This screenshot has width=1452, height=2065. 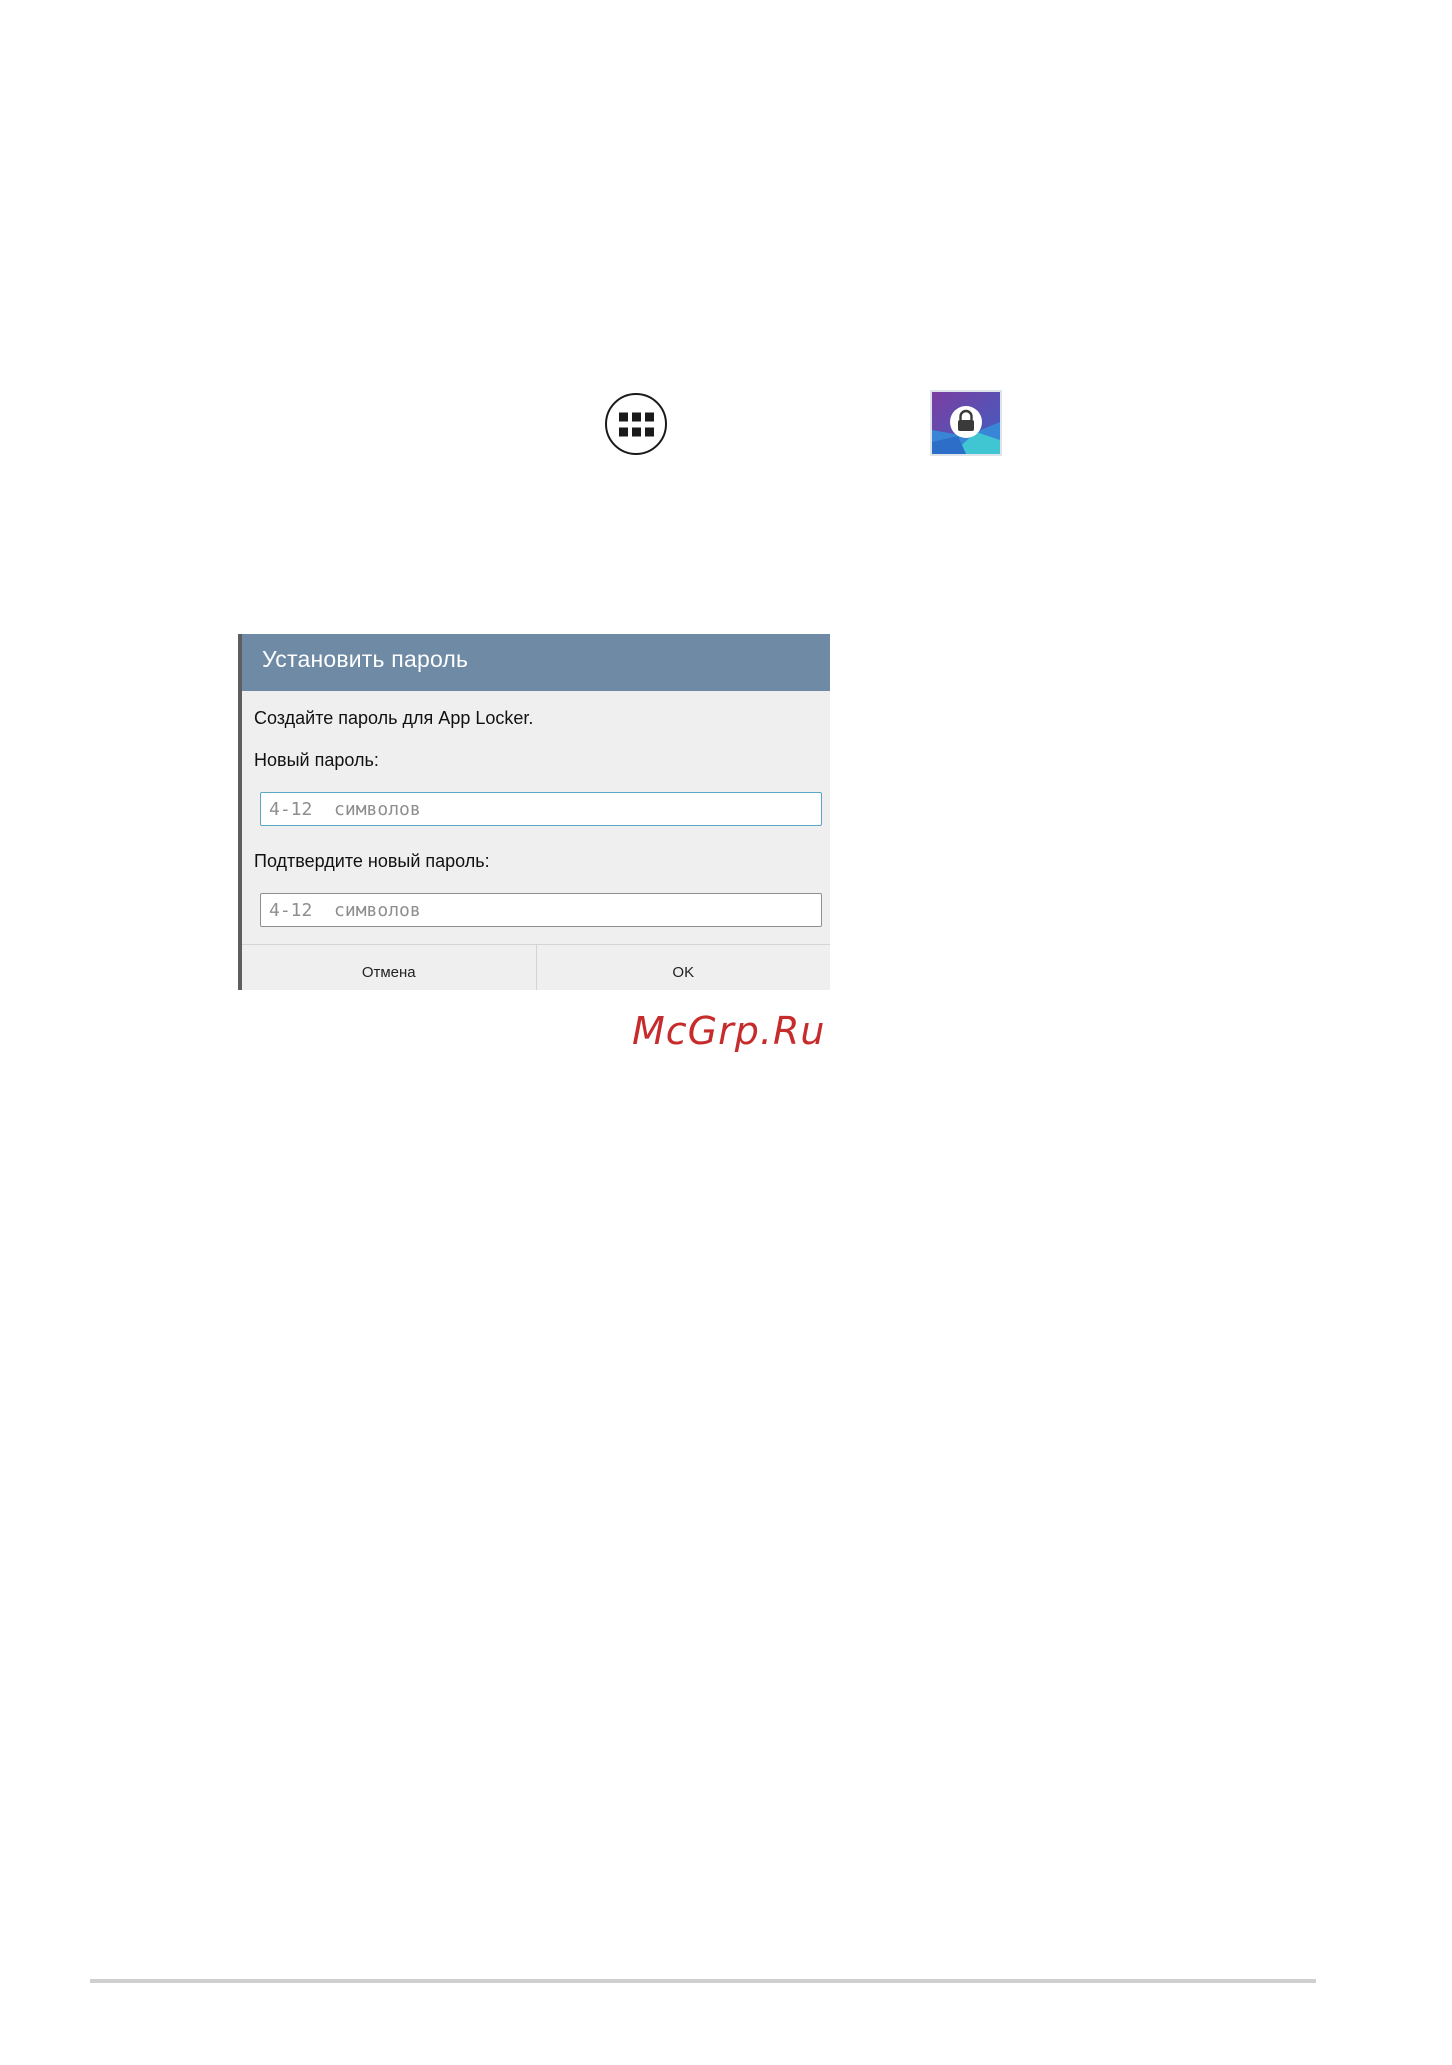 What do you see at coordinates (966, 423) in the screenshot?
I see `app-locker-icon` at bounding box center [966, 423].